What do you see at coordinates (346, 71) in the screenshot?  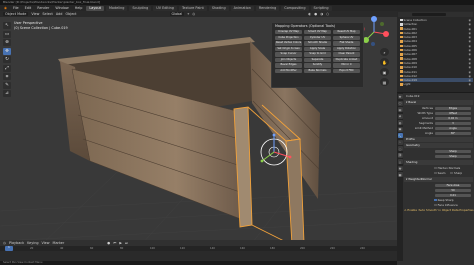 I see `panel-button: Export FBX` at bounding box center [346, 71].